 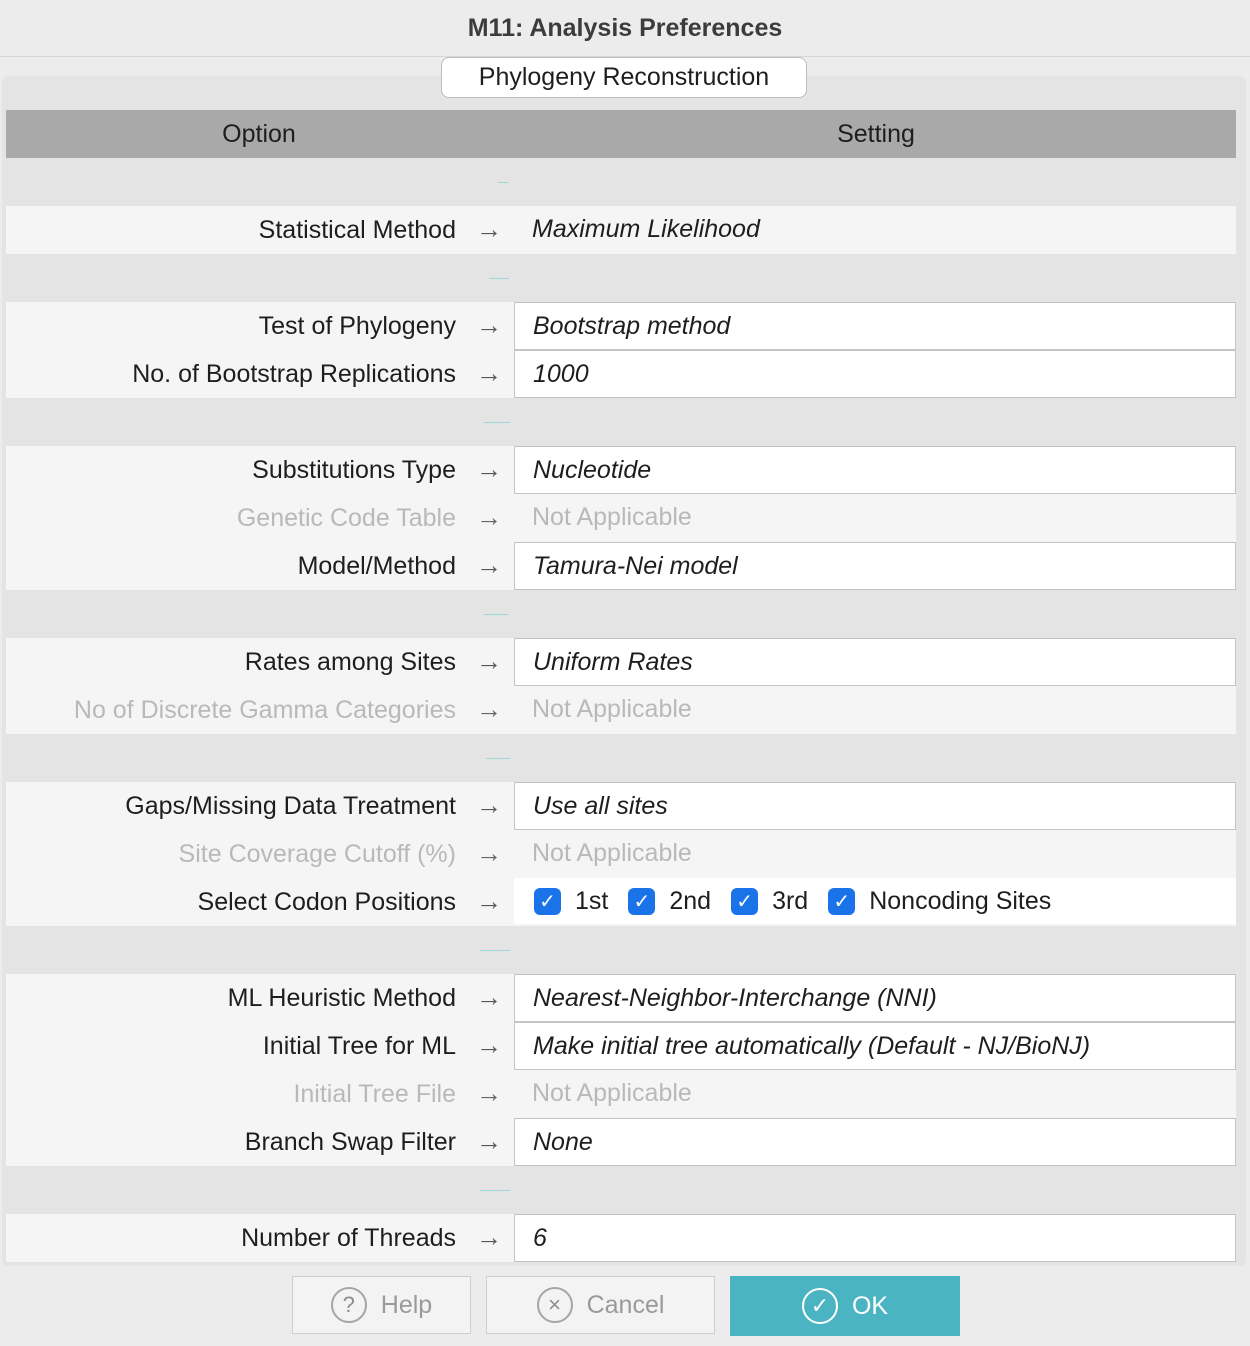 I want to click on row-branch-swap: Branch Swap Filter → None, so click(x=621, y=1142).